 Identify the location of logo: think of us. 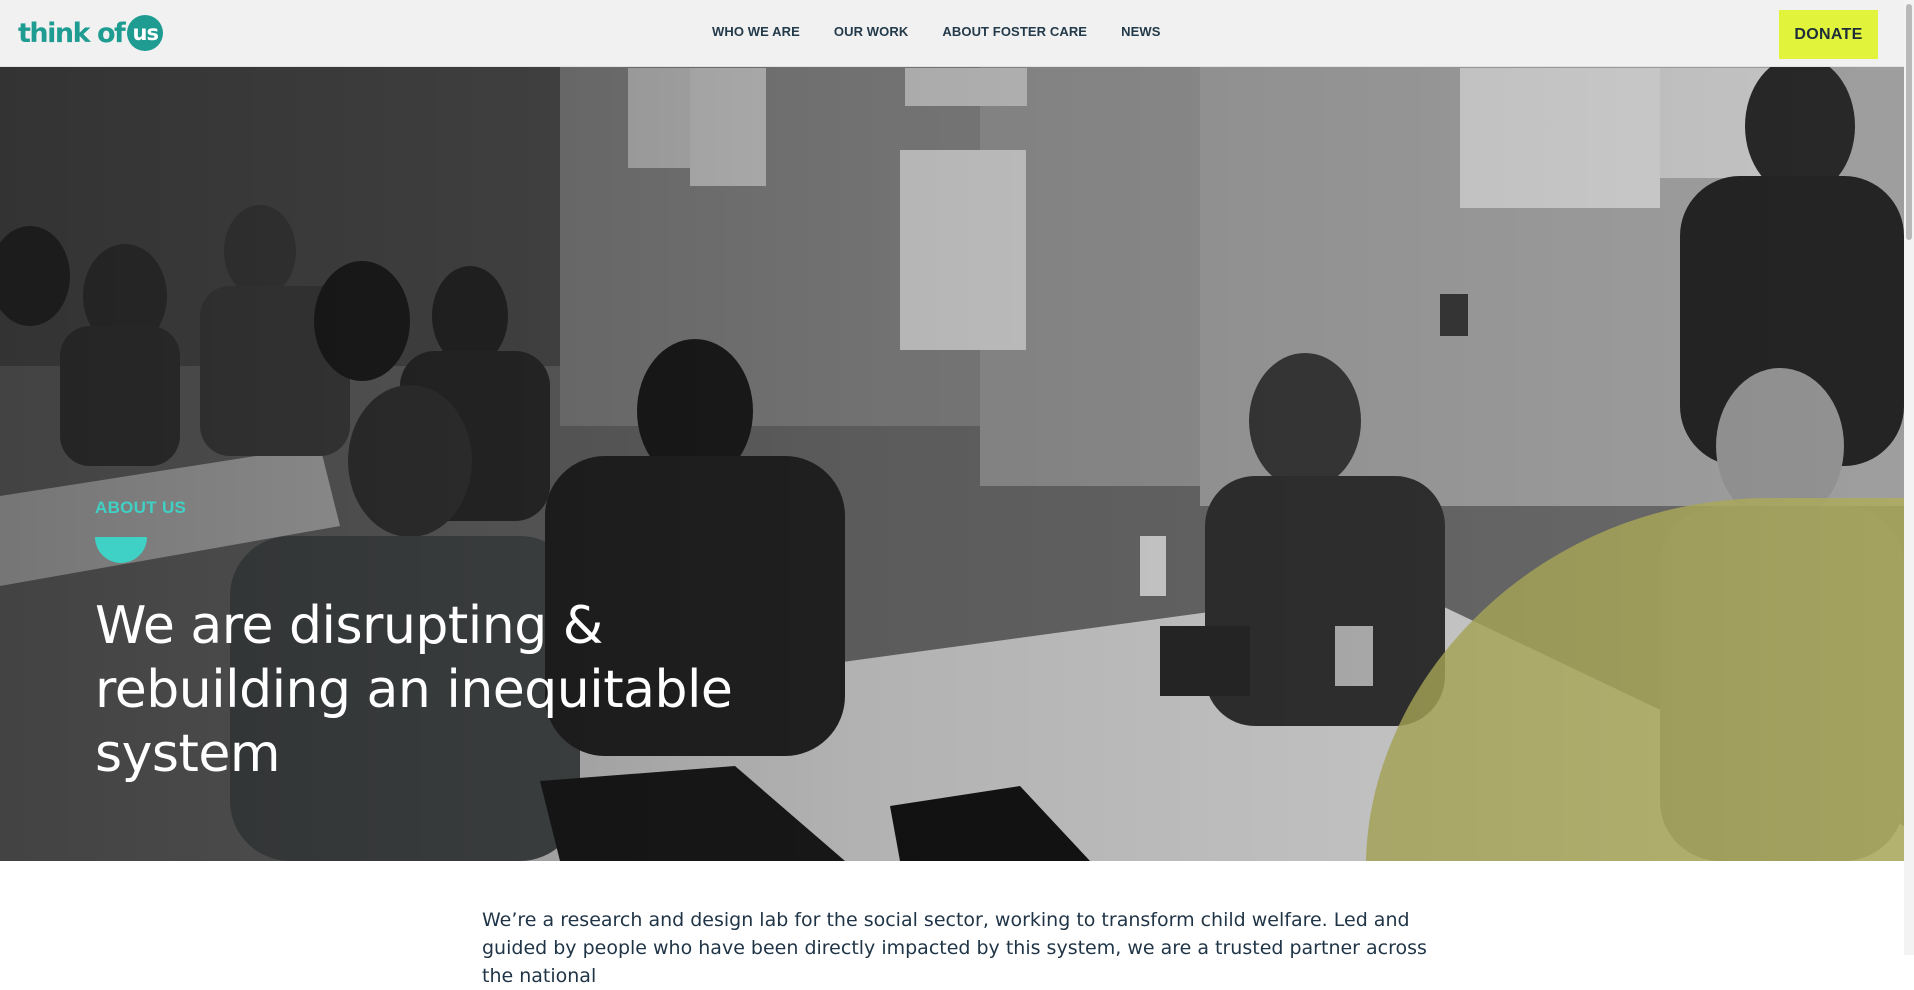
(91, 33).